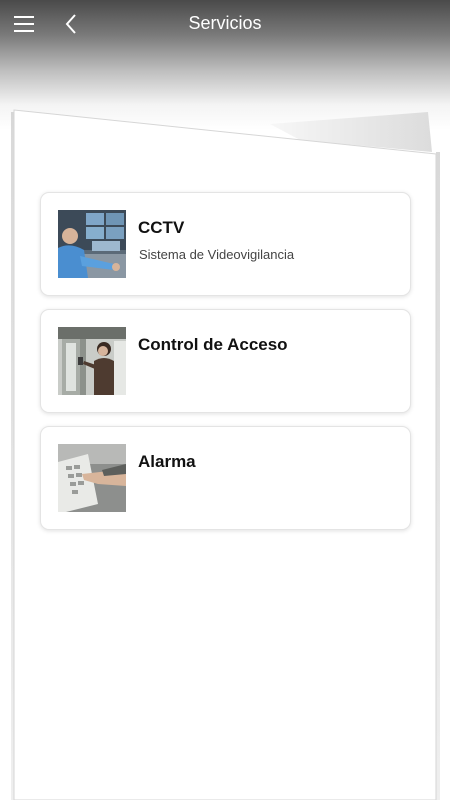 This screenshot has height=800, width=450. What do you see at coordinates (161, 227) in the screenshot?
I see `service-title: CCTV` at bounding box center [161, 227].